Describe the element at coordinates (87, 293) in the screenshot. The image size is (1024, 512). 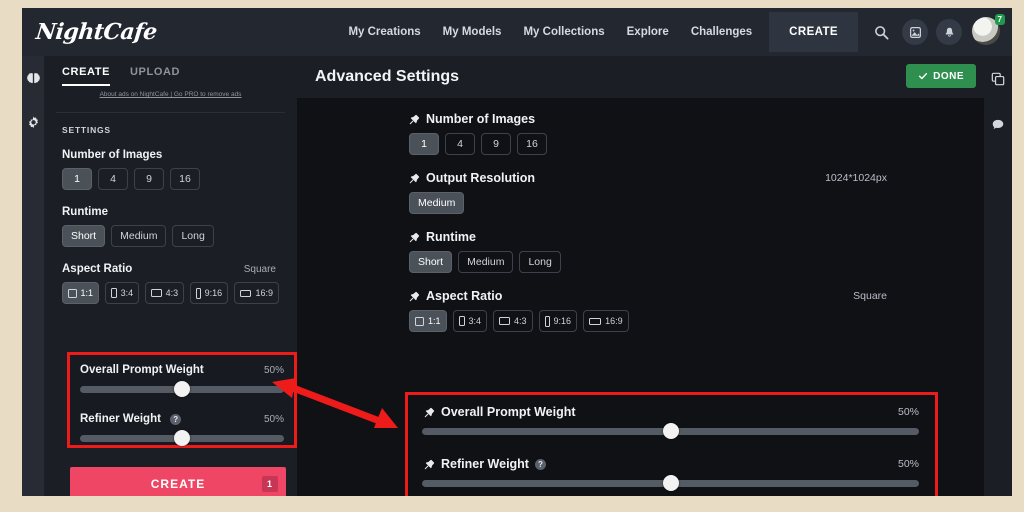
I see `sidebar-ar-label-1-1: 1:1` at that location.